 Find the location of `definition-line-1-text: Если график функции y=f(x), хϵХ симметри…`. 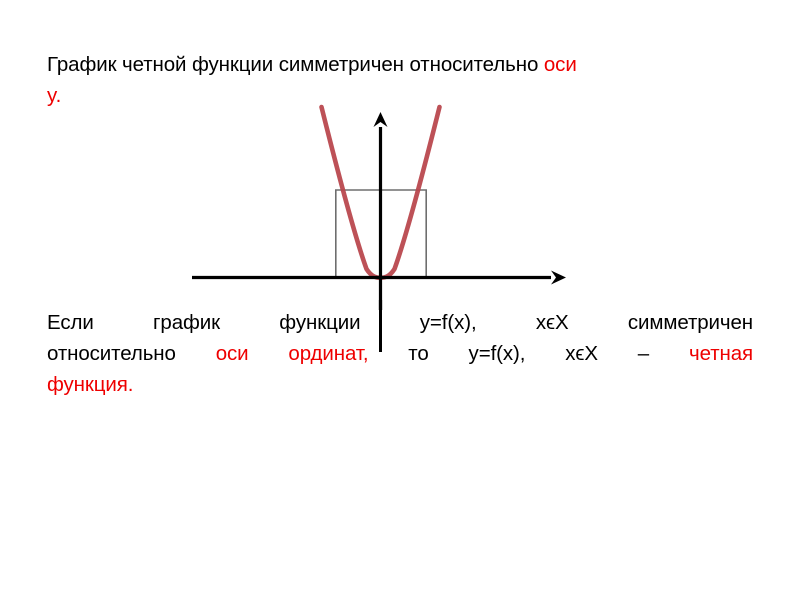

definition-line-1-text: Если график функции y=f(x), хϵХ симметри… is located at coordinates (400, 322).